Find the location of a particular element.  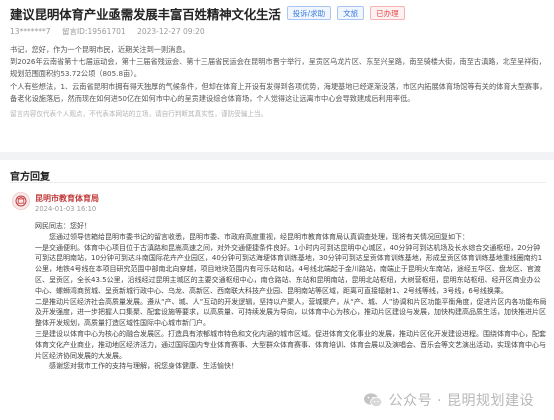

reply-greeting: 网民同志：您好！ is located at coordinates (63, 226).